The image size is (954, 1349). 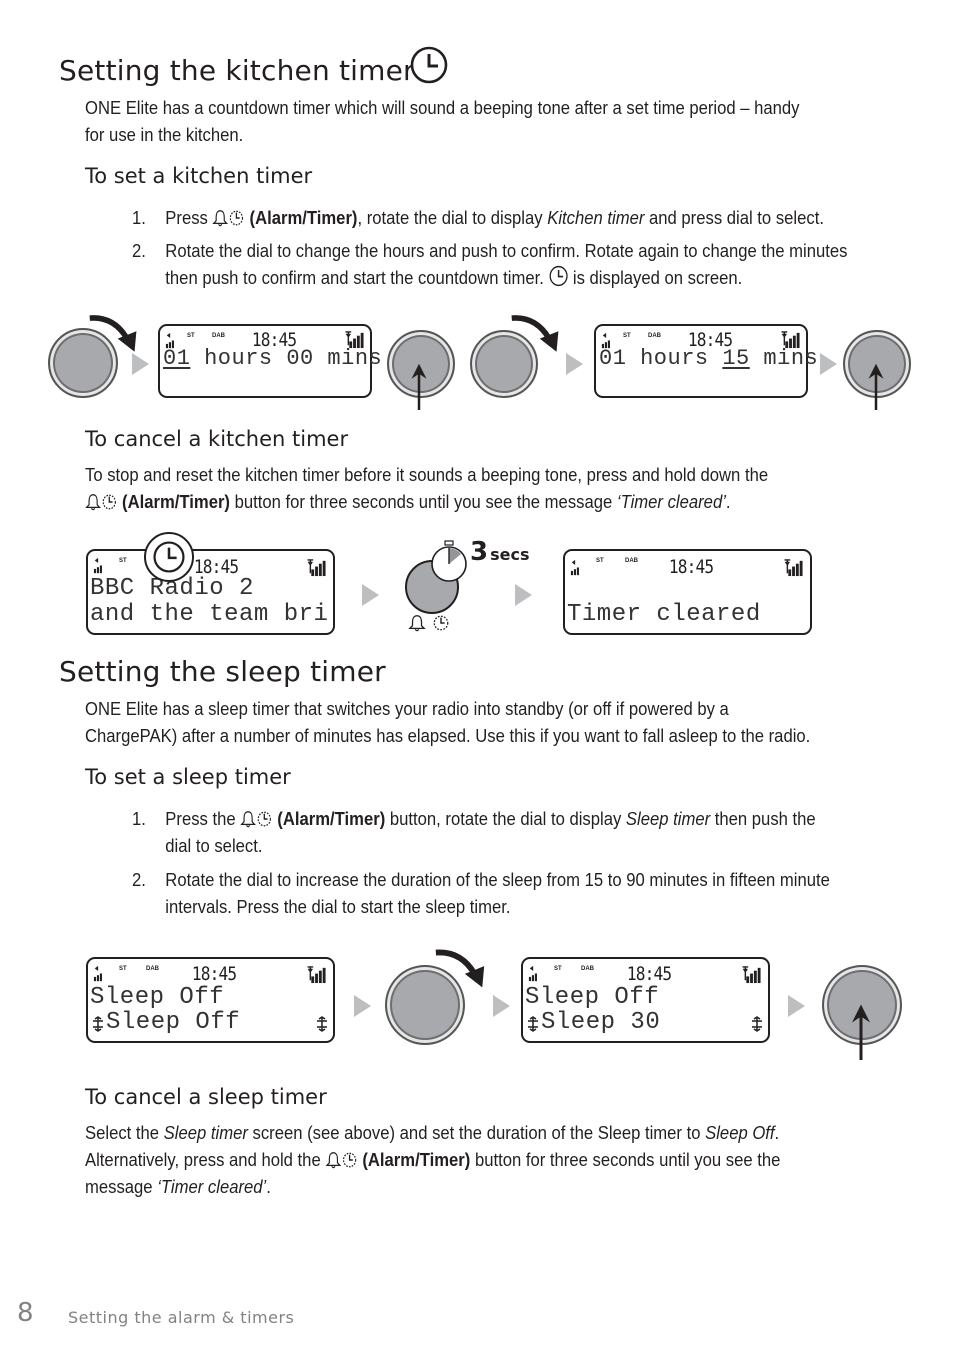 I want to click on sleep-off-option: Sleep Off, so click(x=740, y=1132).